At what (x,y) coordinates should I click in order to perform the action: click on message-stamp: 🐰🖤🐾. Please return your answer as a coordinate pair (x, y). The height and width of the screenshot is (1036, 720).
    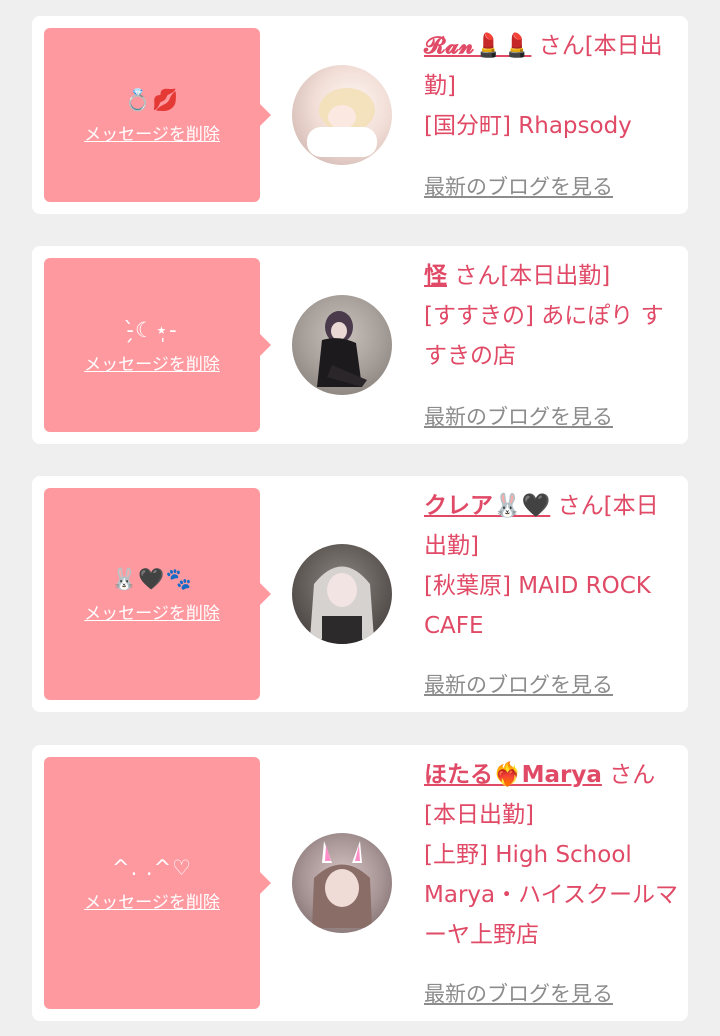
    Looking at the image, I should click on (152, 578).